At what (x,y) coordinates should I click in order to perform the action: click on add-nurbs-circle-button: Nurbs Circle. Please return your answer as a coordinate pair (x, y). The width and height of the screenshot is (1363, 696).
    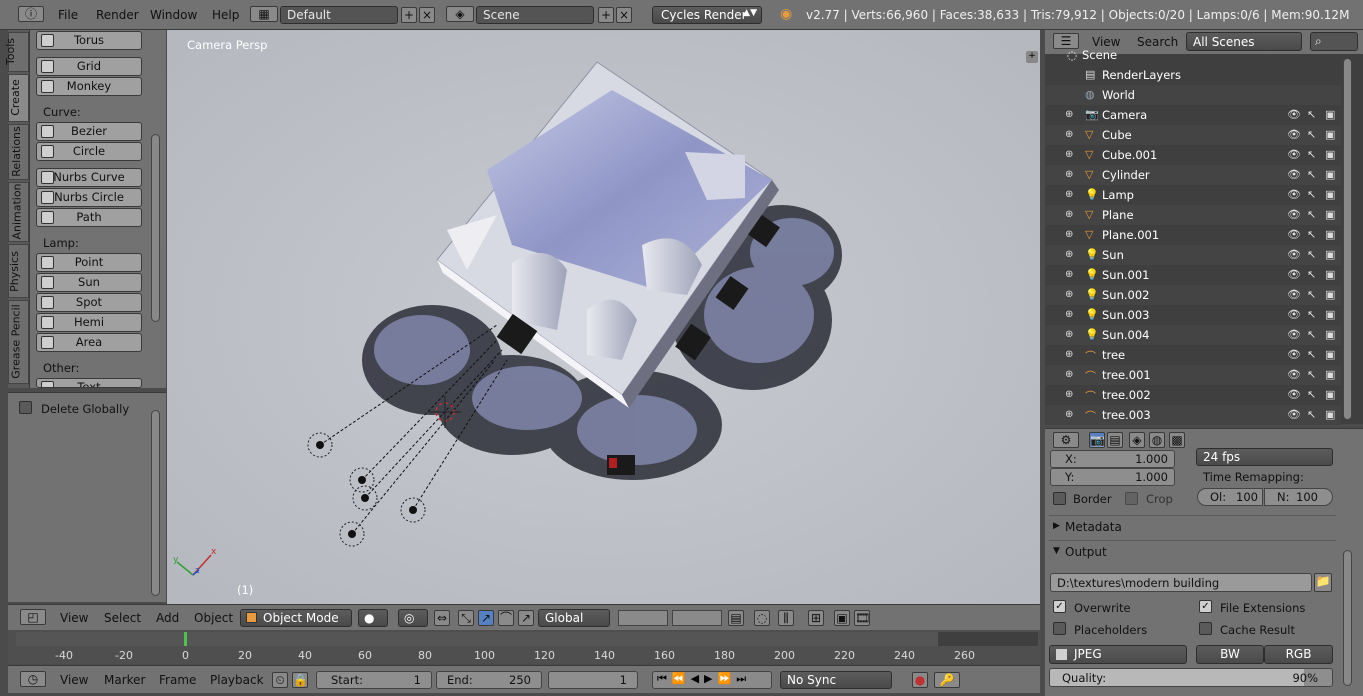
    Looking at the image, I should click on (89, 197).